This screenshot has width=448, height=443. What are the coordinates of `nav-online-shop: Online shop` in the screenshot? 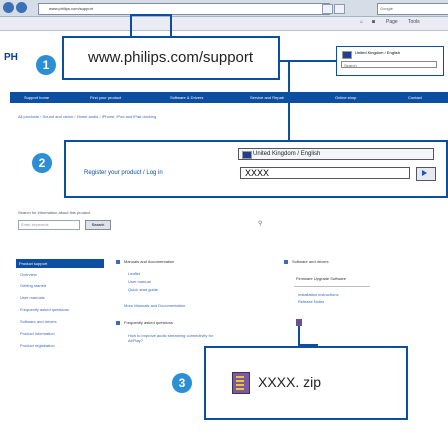 It's located at (345, 97).